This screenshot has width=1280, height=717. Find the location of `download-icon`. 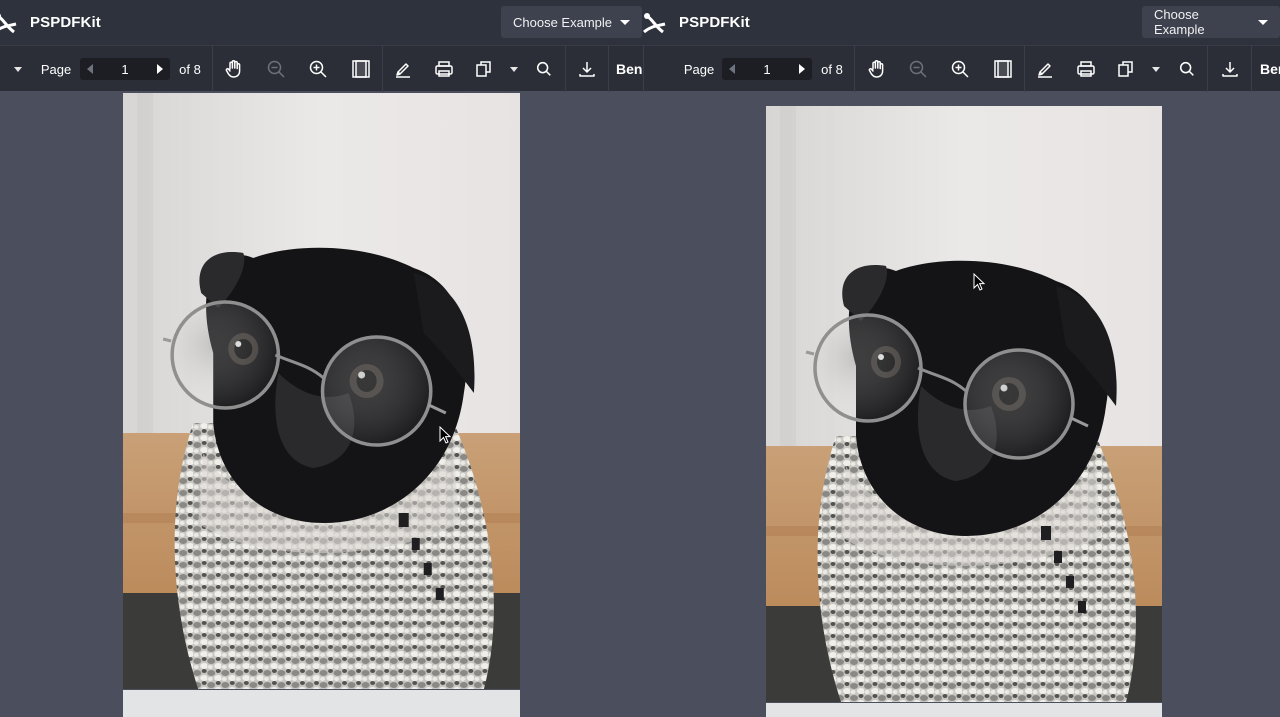

download-icon is located at coordinates (1230, 69).